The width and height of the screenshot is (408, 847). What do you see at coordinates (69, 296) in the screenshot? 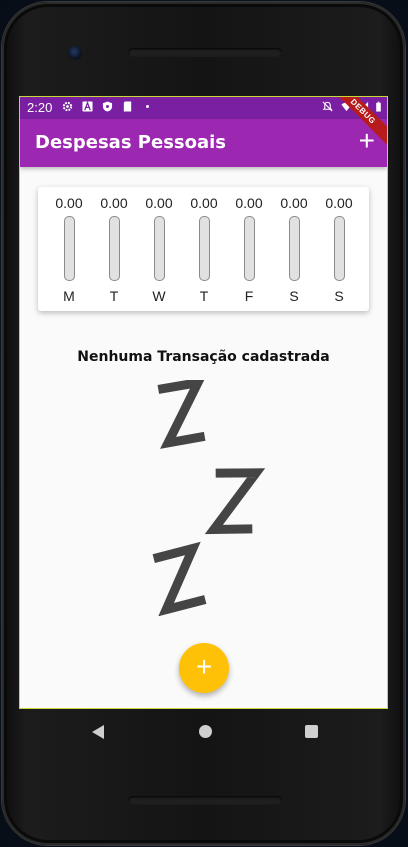
I see `chart-bar-day-label: M` at bounding box center [69, 296].